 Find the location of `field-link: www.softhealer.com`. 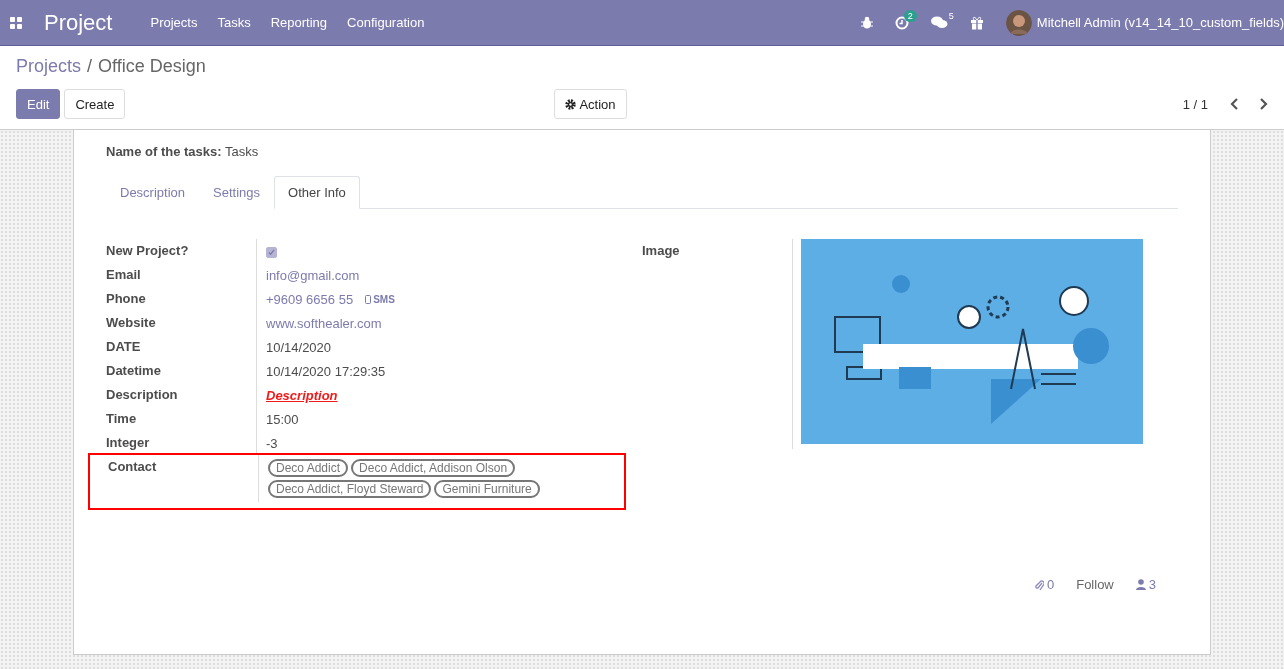

field-link: www.softhealer.com is located at coordinates (324, 323).